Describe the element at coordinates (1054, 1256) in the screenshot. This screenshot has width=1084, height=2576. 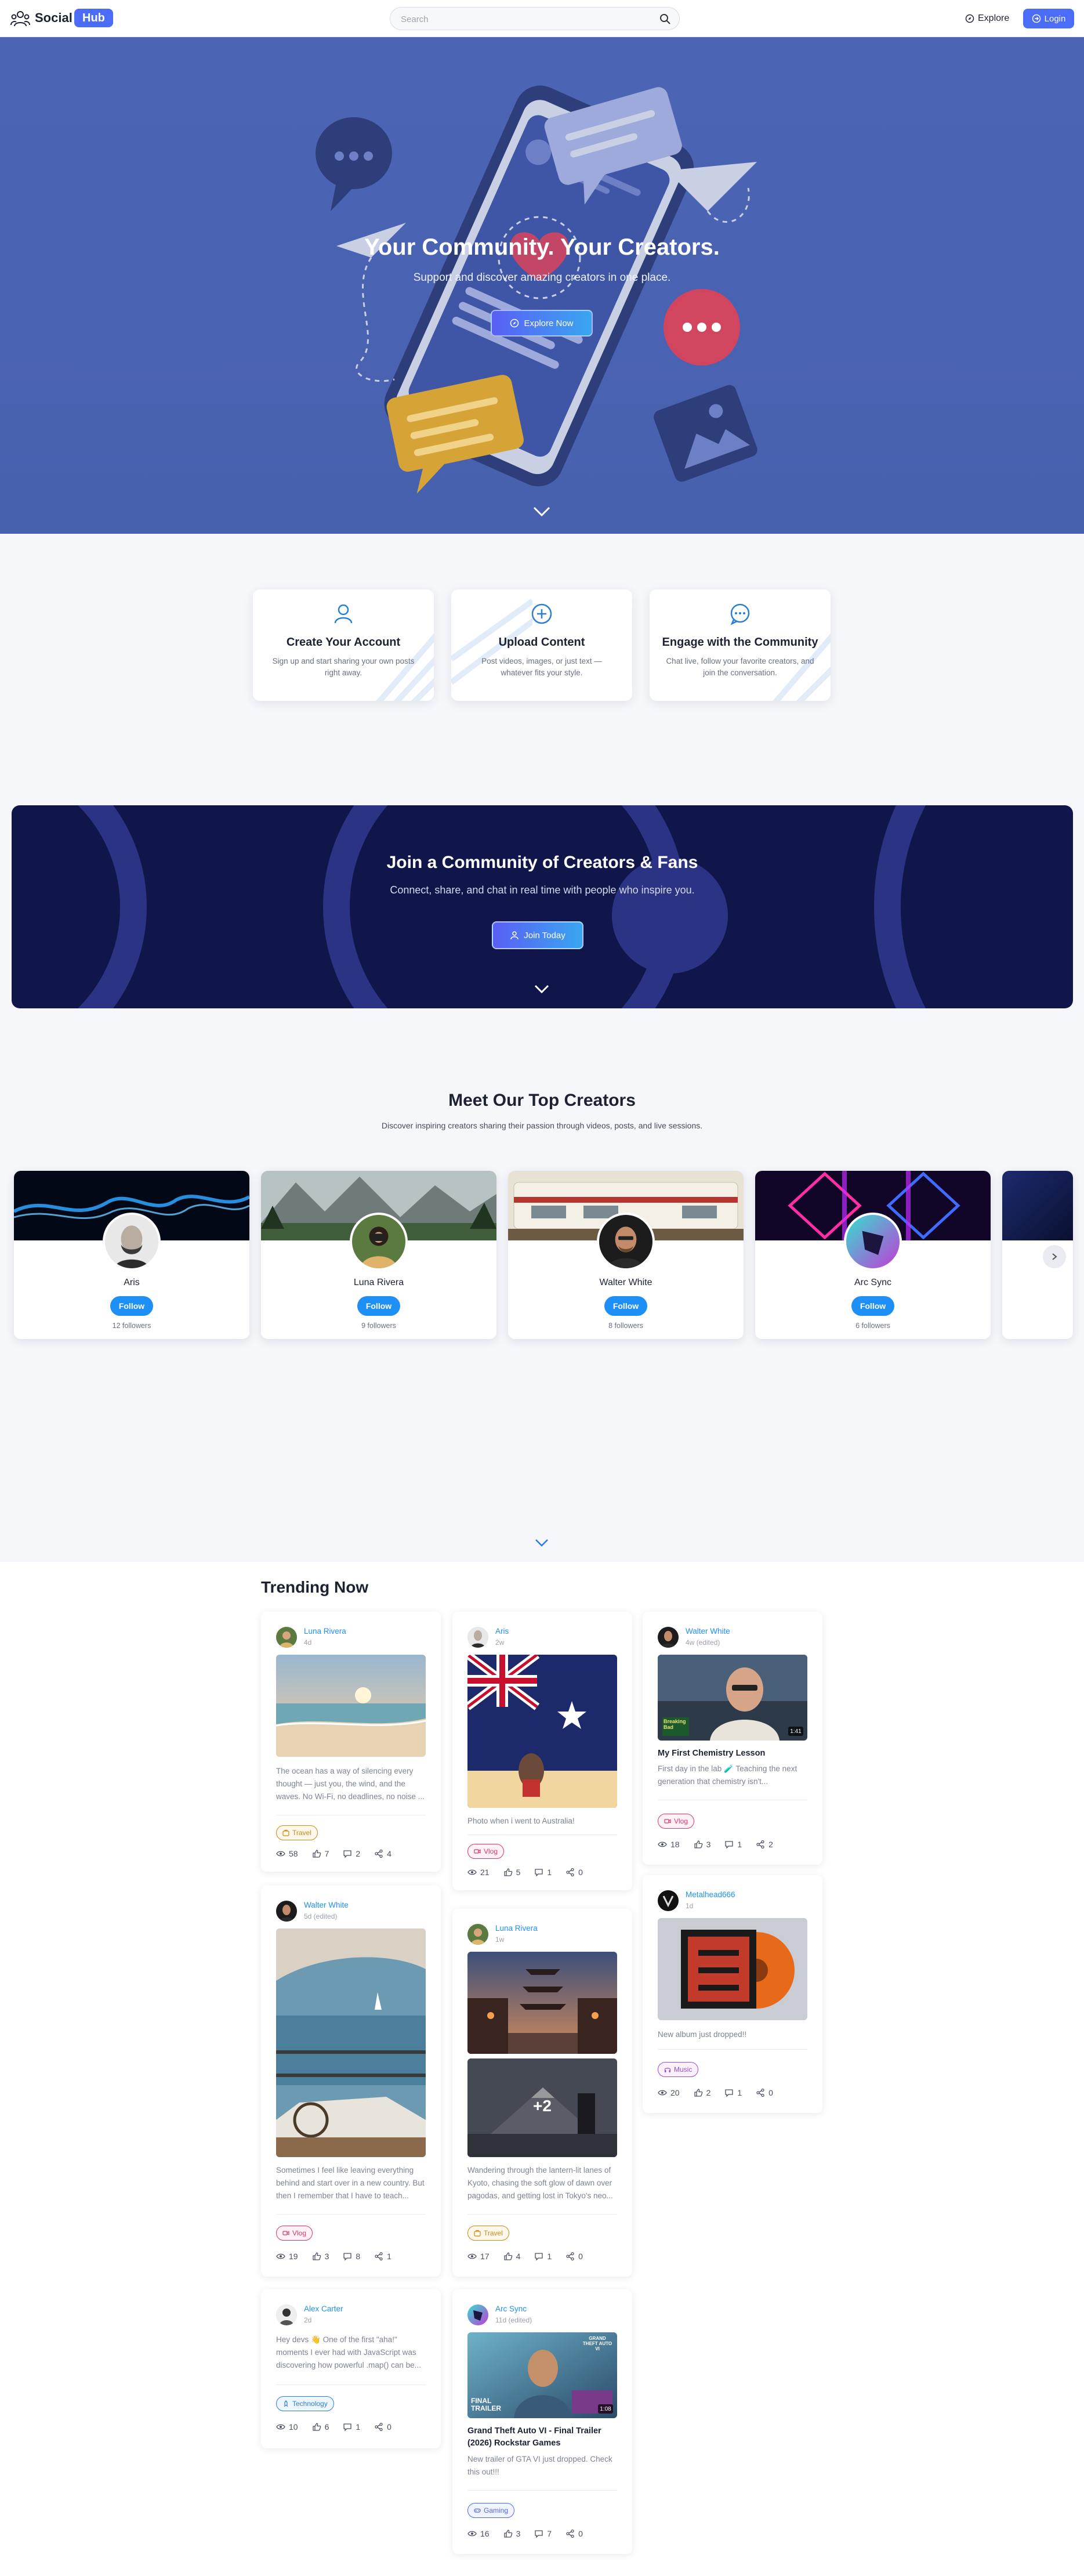
I see `carousel-next-button` at that location.